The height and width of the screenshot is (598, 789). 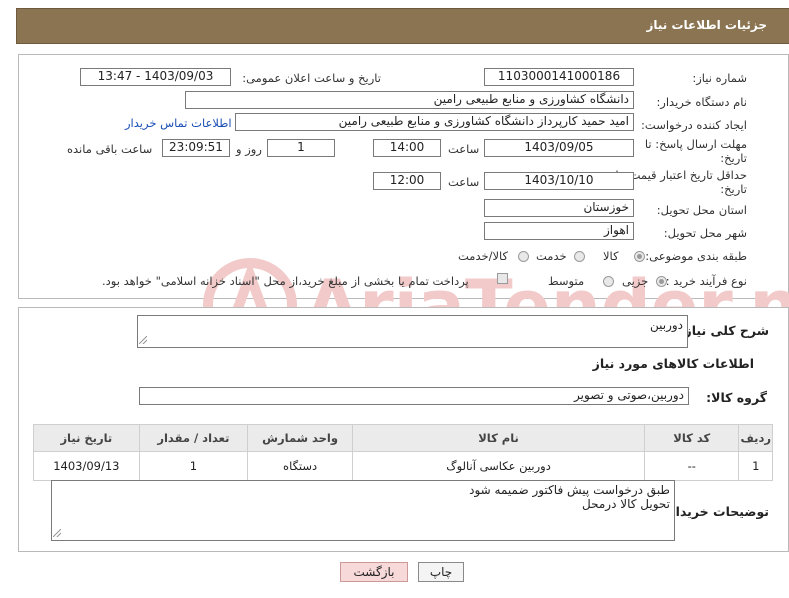 I want to click on province-field: خوزستان, so click(x=559, y=208).